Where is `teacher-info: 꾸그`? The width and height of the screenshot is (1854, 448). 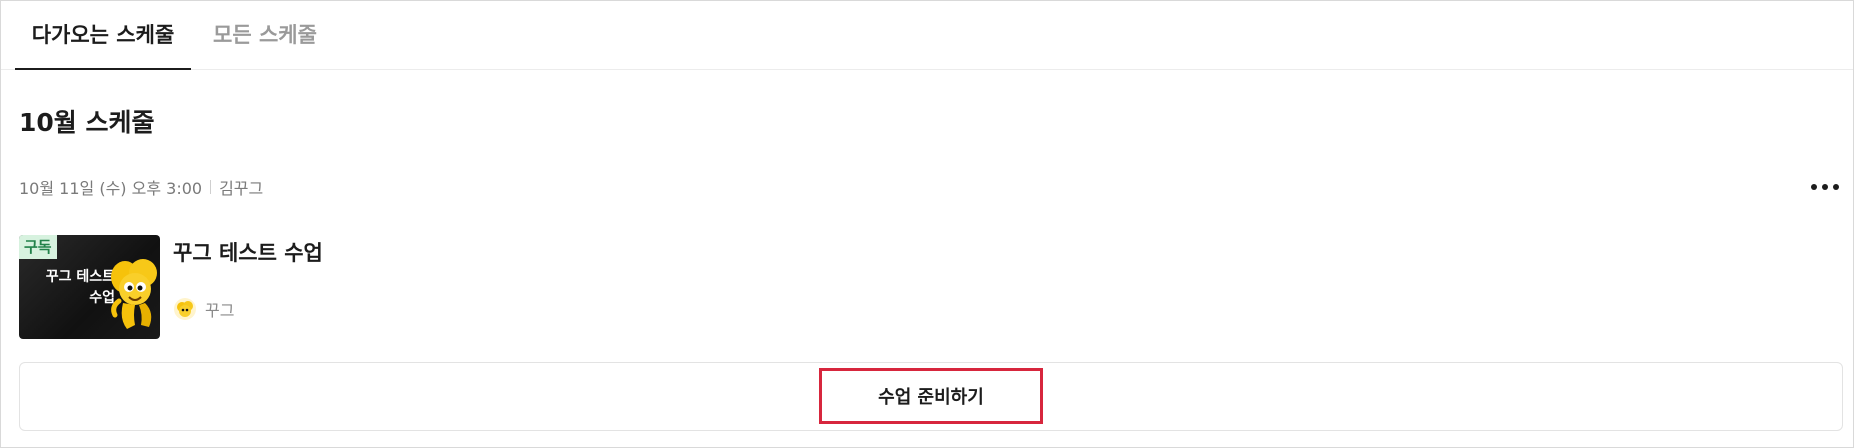 teacher-info: 꾸그 is located at coordinates (203, 309).